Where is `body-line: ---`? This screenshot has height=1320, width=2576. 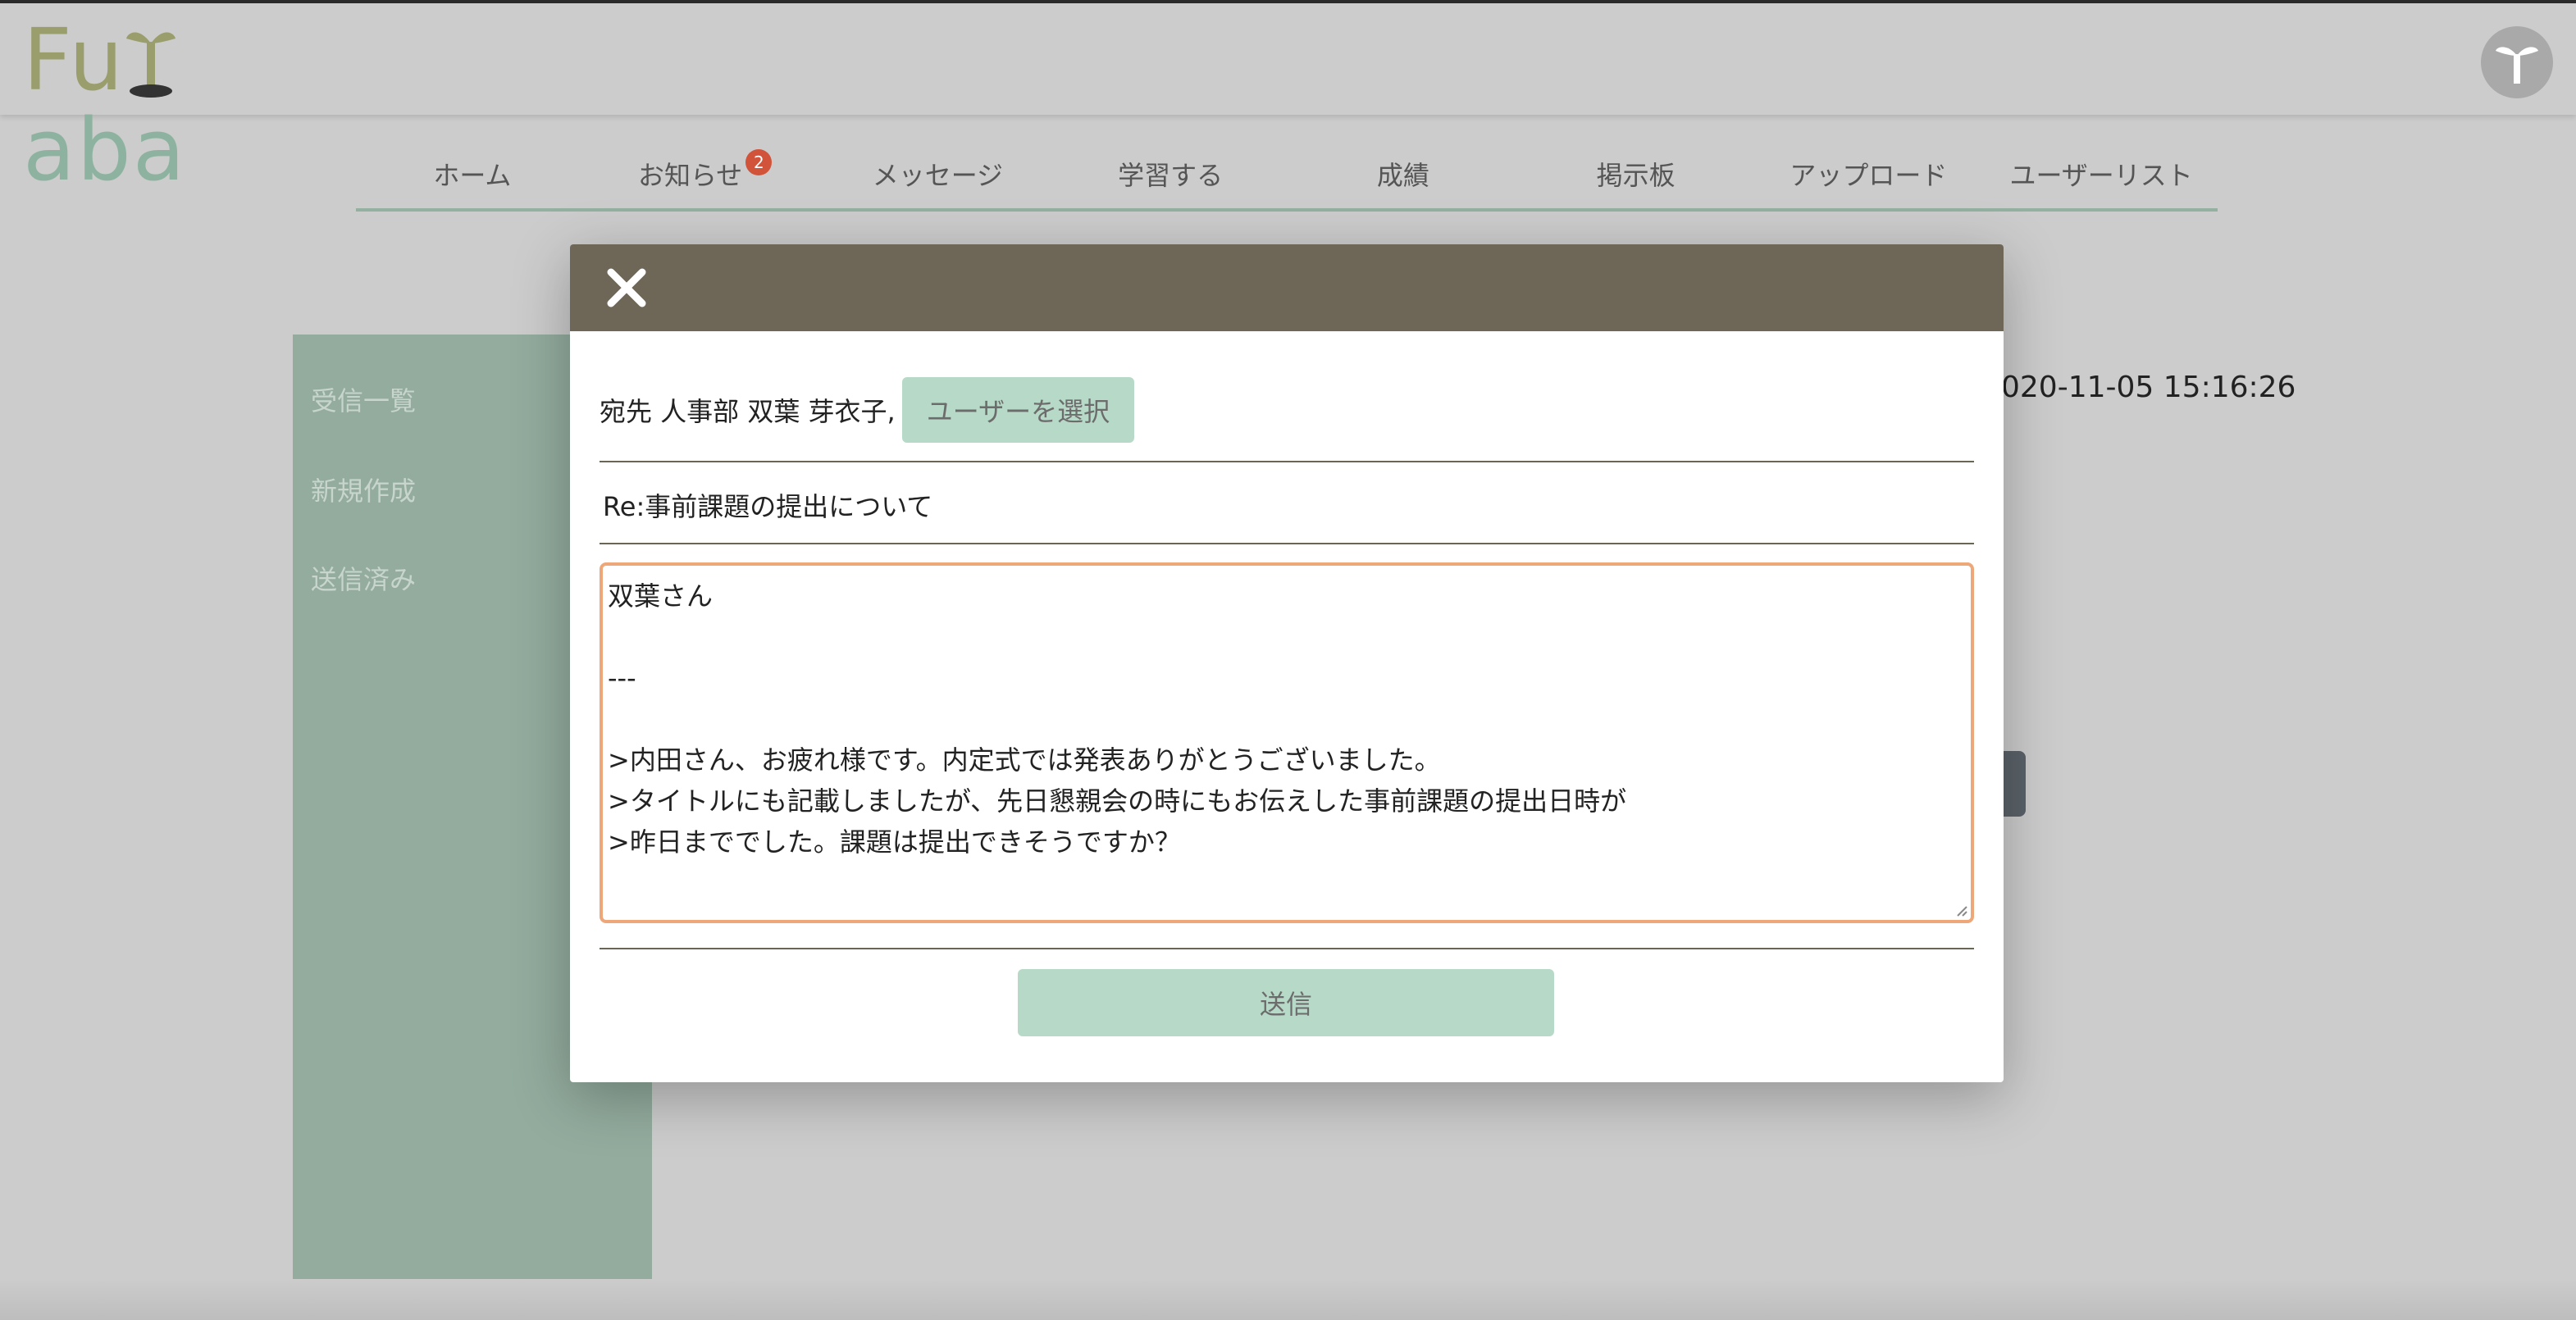 body-line: --- is located at coordinates (622, 678).